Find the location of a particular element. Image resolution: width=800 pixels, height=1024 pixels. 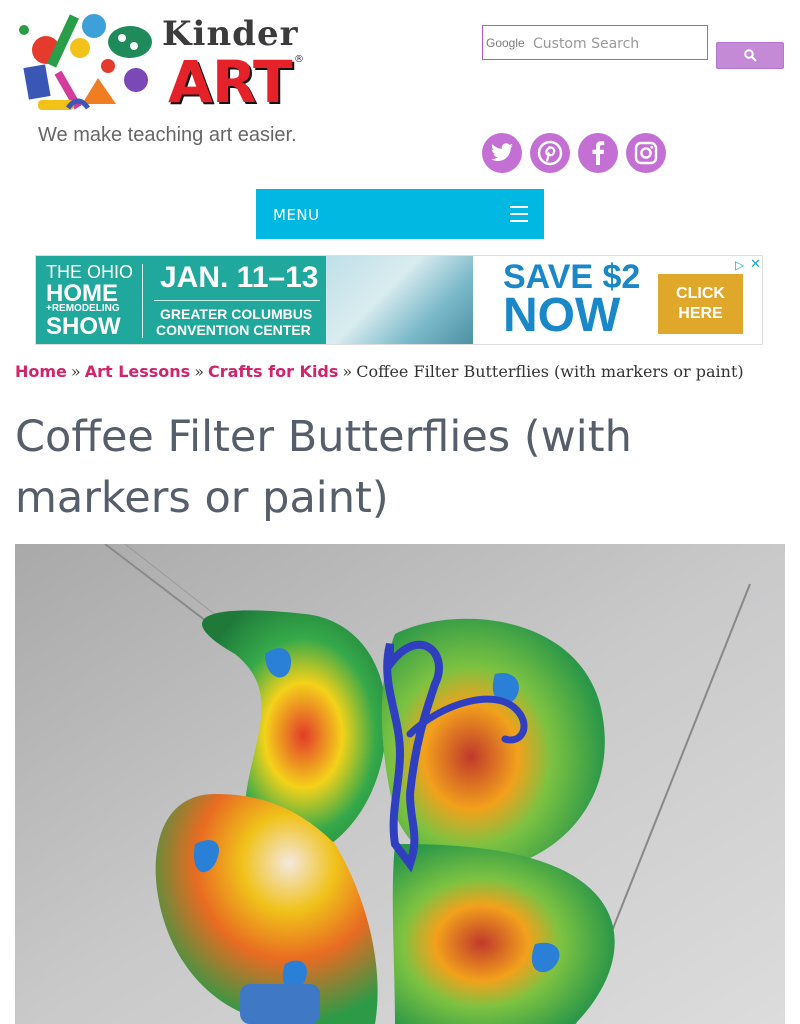

logo-art-supplies-icon is located at coordinates (85, 62).